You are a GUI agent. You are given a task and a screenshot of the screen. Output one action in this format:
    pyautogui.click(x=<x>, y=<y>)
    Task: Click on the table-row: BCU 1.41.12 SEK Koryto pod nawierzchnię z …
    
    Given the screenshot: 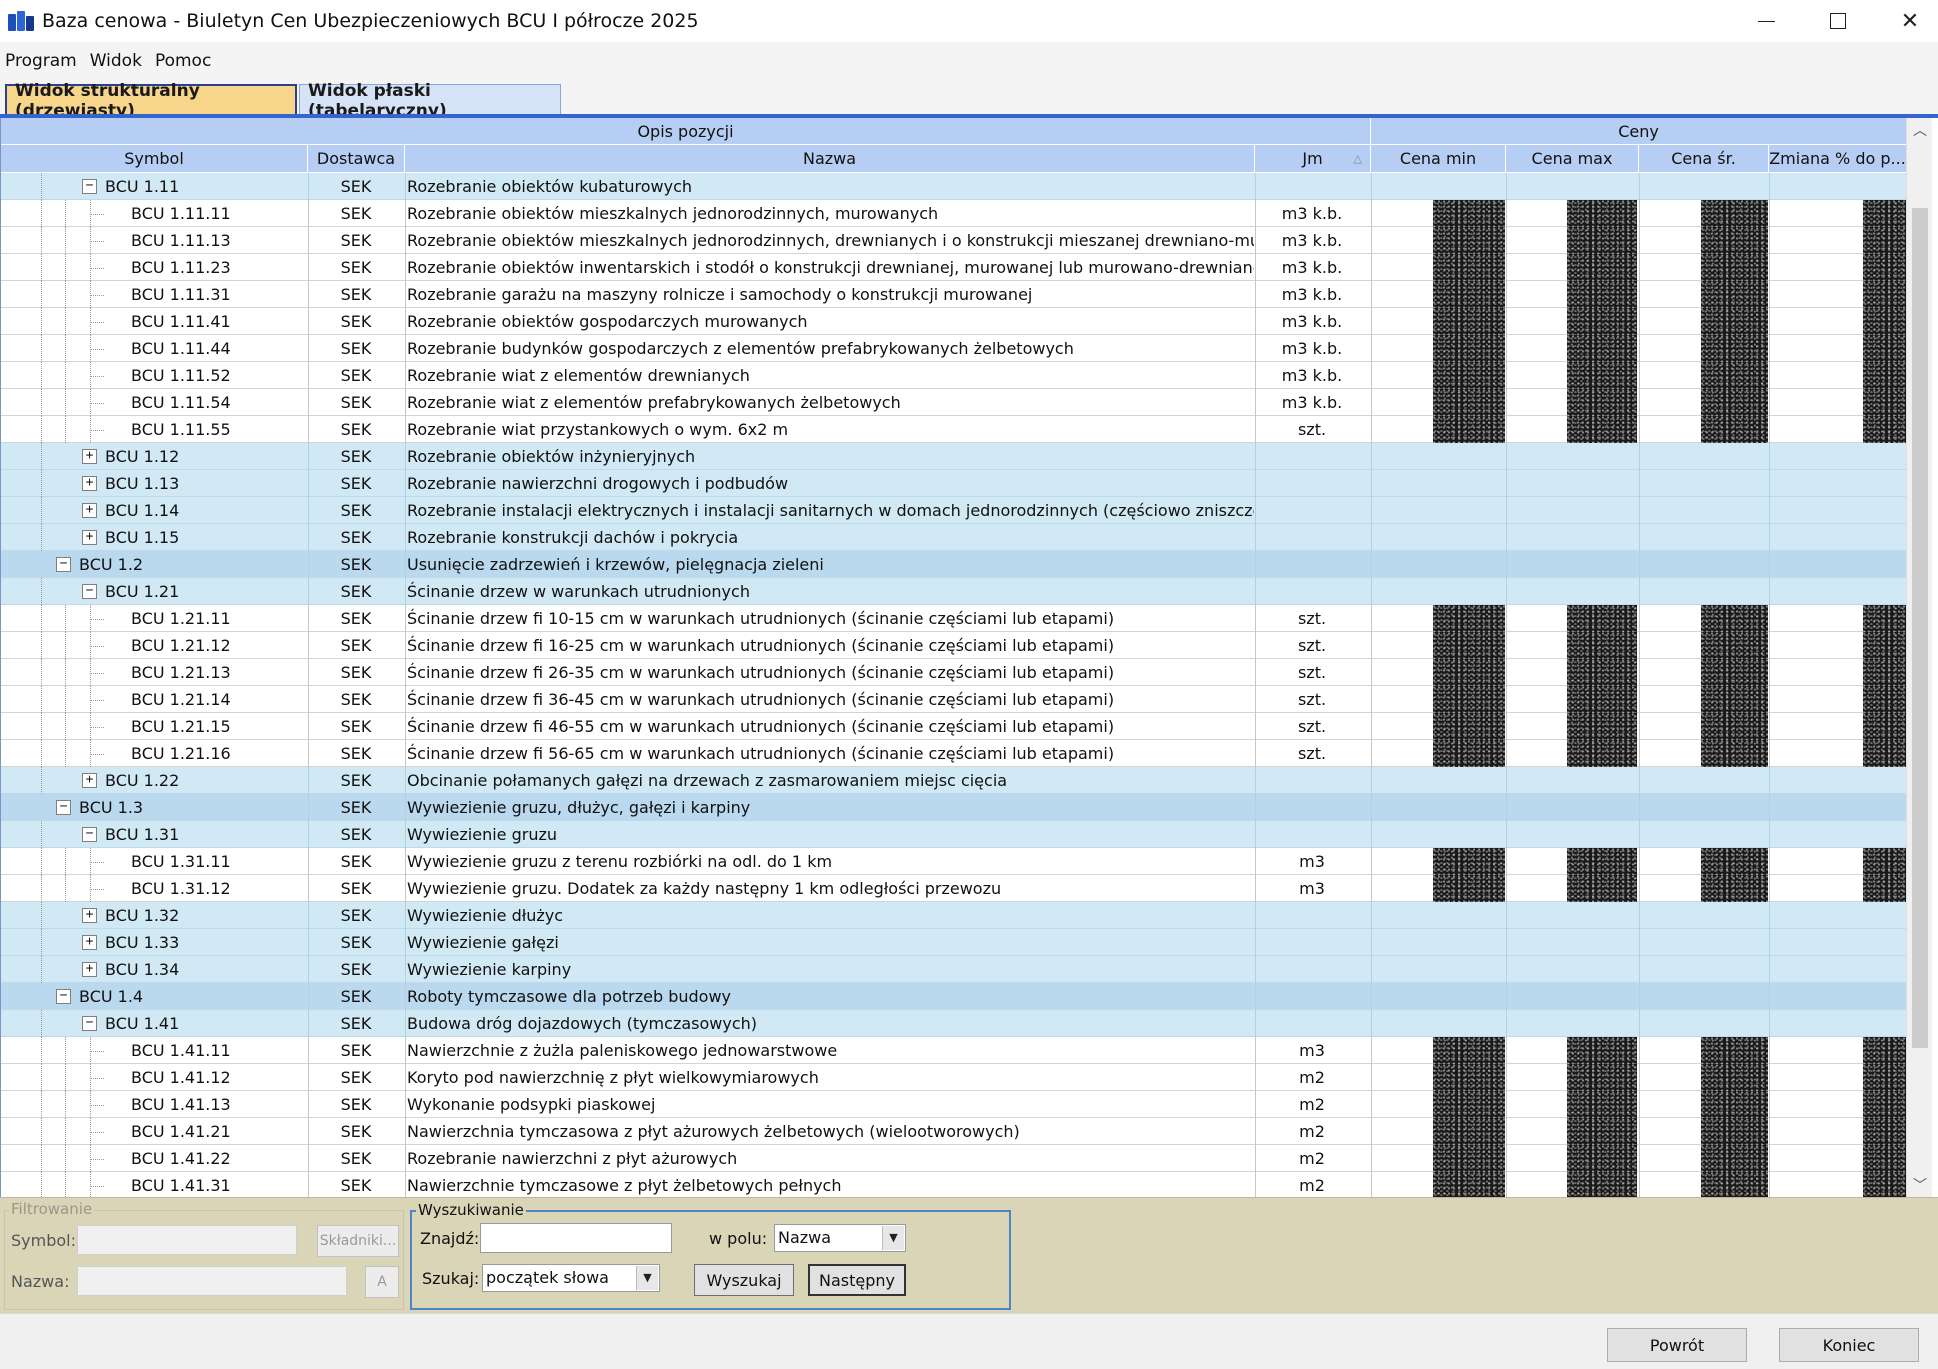 What is the action you would take?
    pyautogui.click(x=953, y=1077)
    